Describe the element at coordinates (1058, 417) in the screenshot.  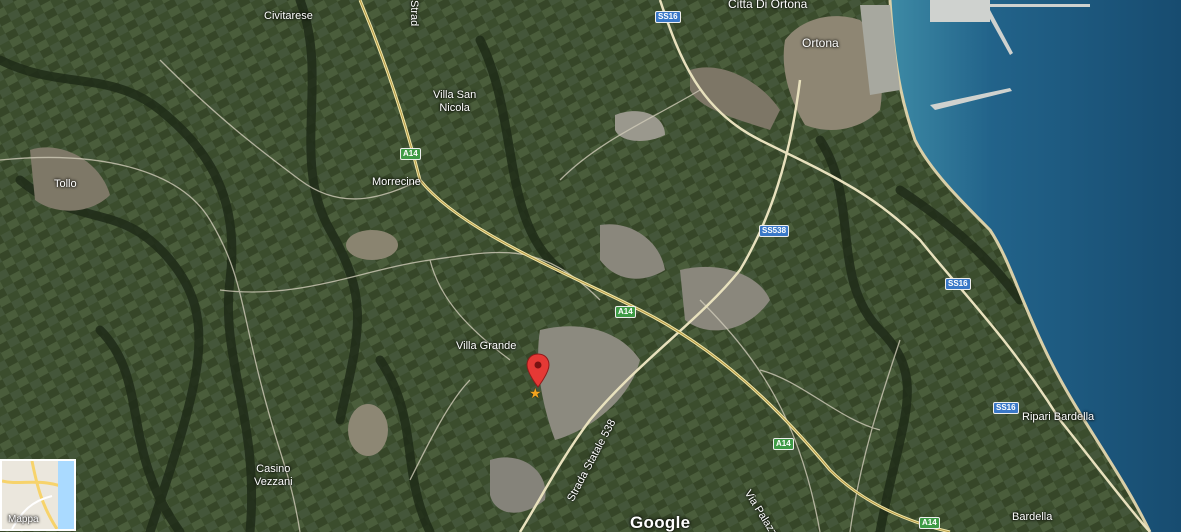
I see `place-label-ripari-bardella: Ripari Bardella` at that location.